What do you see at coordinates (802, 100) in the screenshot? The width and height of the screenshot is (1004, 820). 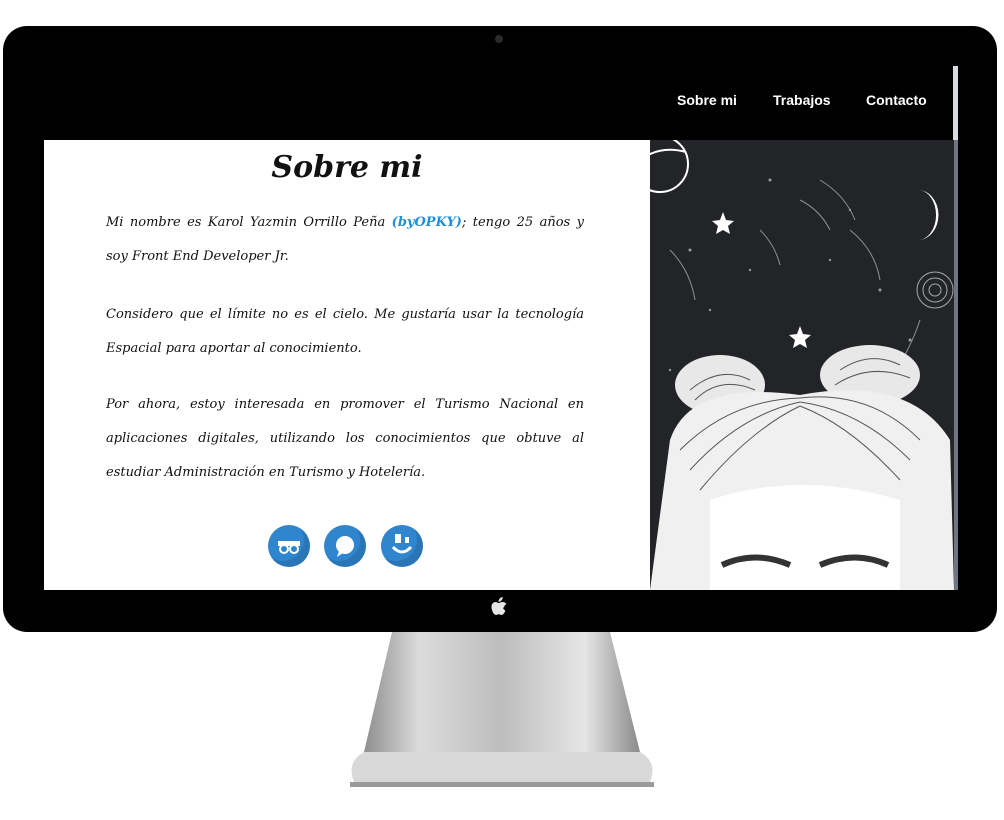 I see `nav-trabajos: Trabajos` at bounding box center [802, 100].